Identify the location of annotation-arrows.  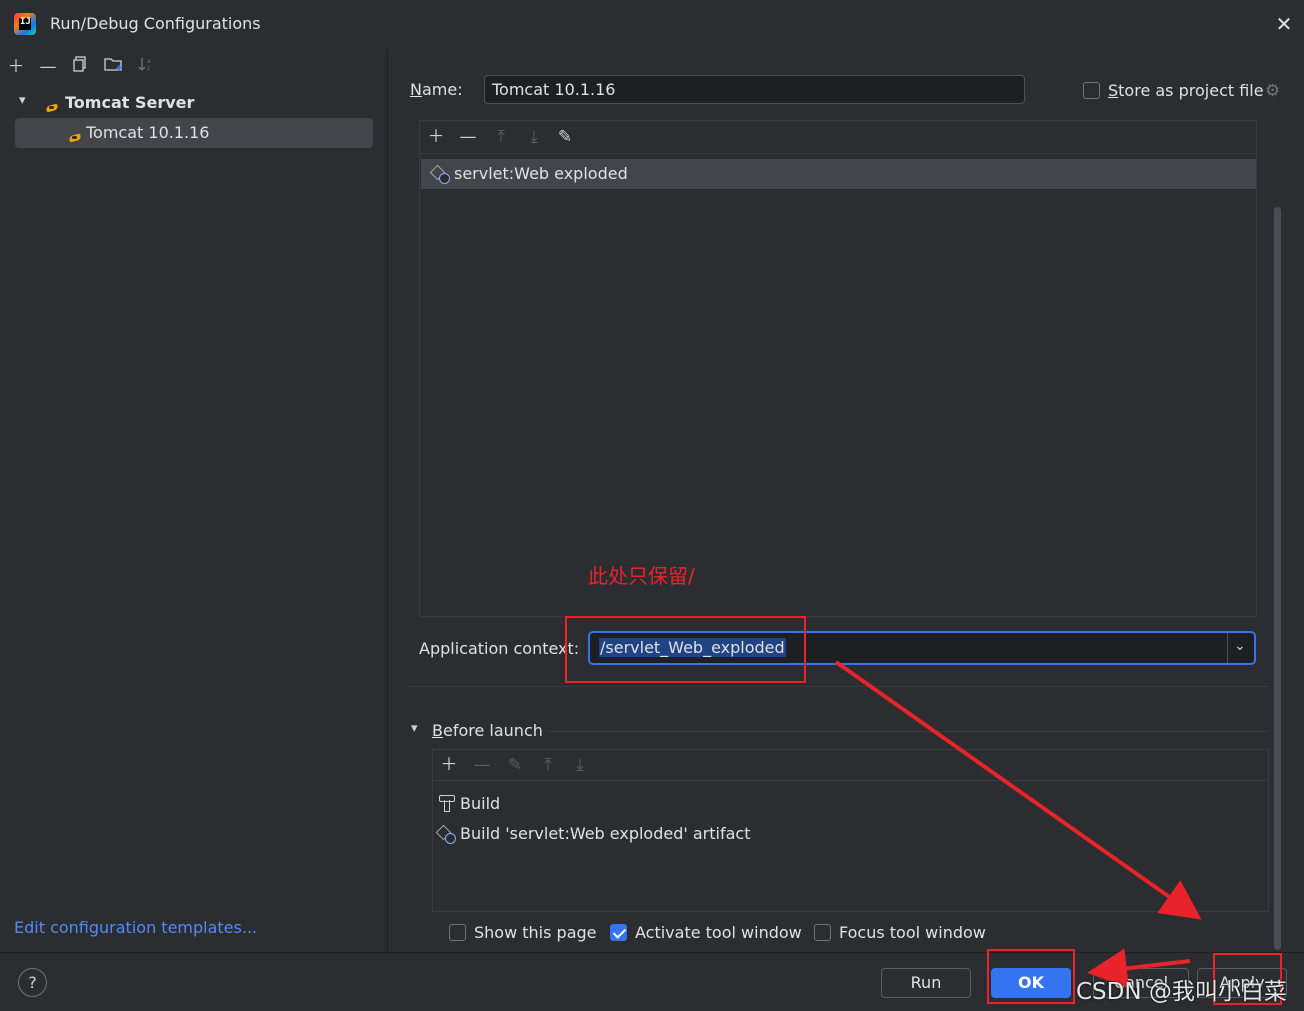
(1018, 824).